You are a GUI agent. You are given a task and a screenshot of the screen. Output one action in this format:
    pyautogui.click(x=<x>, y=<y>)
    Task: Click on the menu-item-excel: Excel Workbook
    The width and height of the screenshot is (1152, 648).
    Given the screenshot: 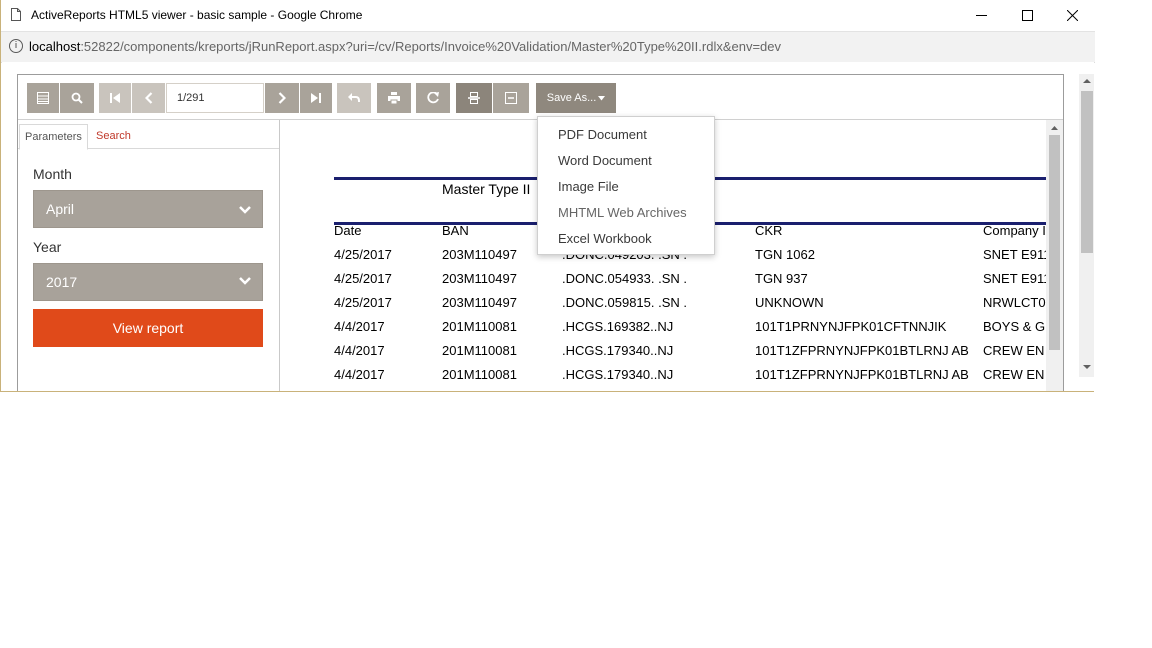 What is the action you would take?
    pyautogui.click(x=605, y=238)
    